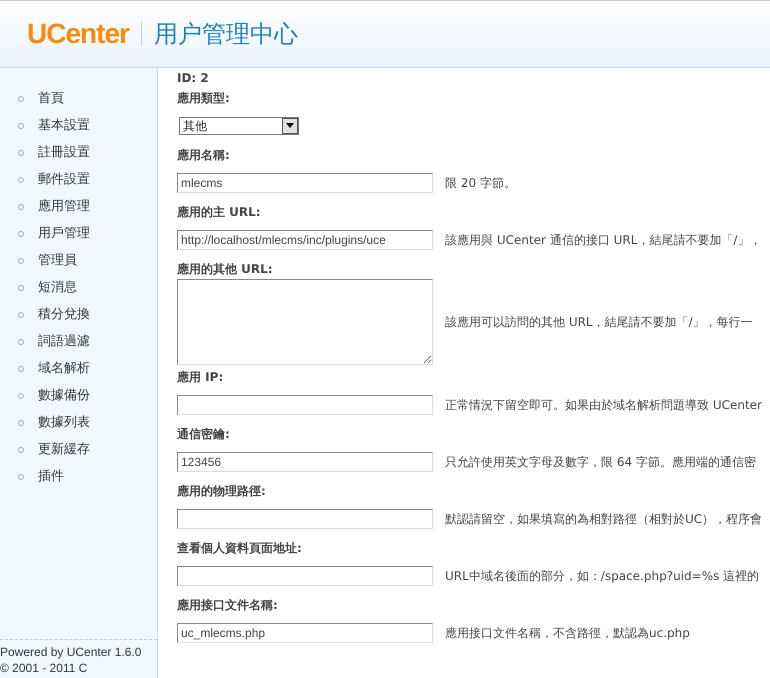 Image resolution: width=770 pixels, height=678 pixels. What do you see at coordinates (78, 476) in the screenshot?
I see `sidebar-item: 插件` at bounding box center [78, 476].